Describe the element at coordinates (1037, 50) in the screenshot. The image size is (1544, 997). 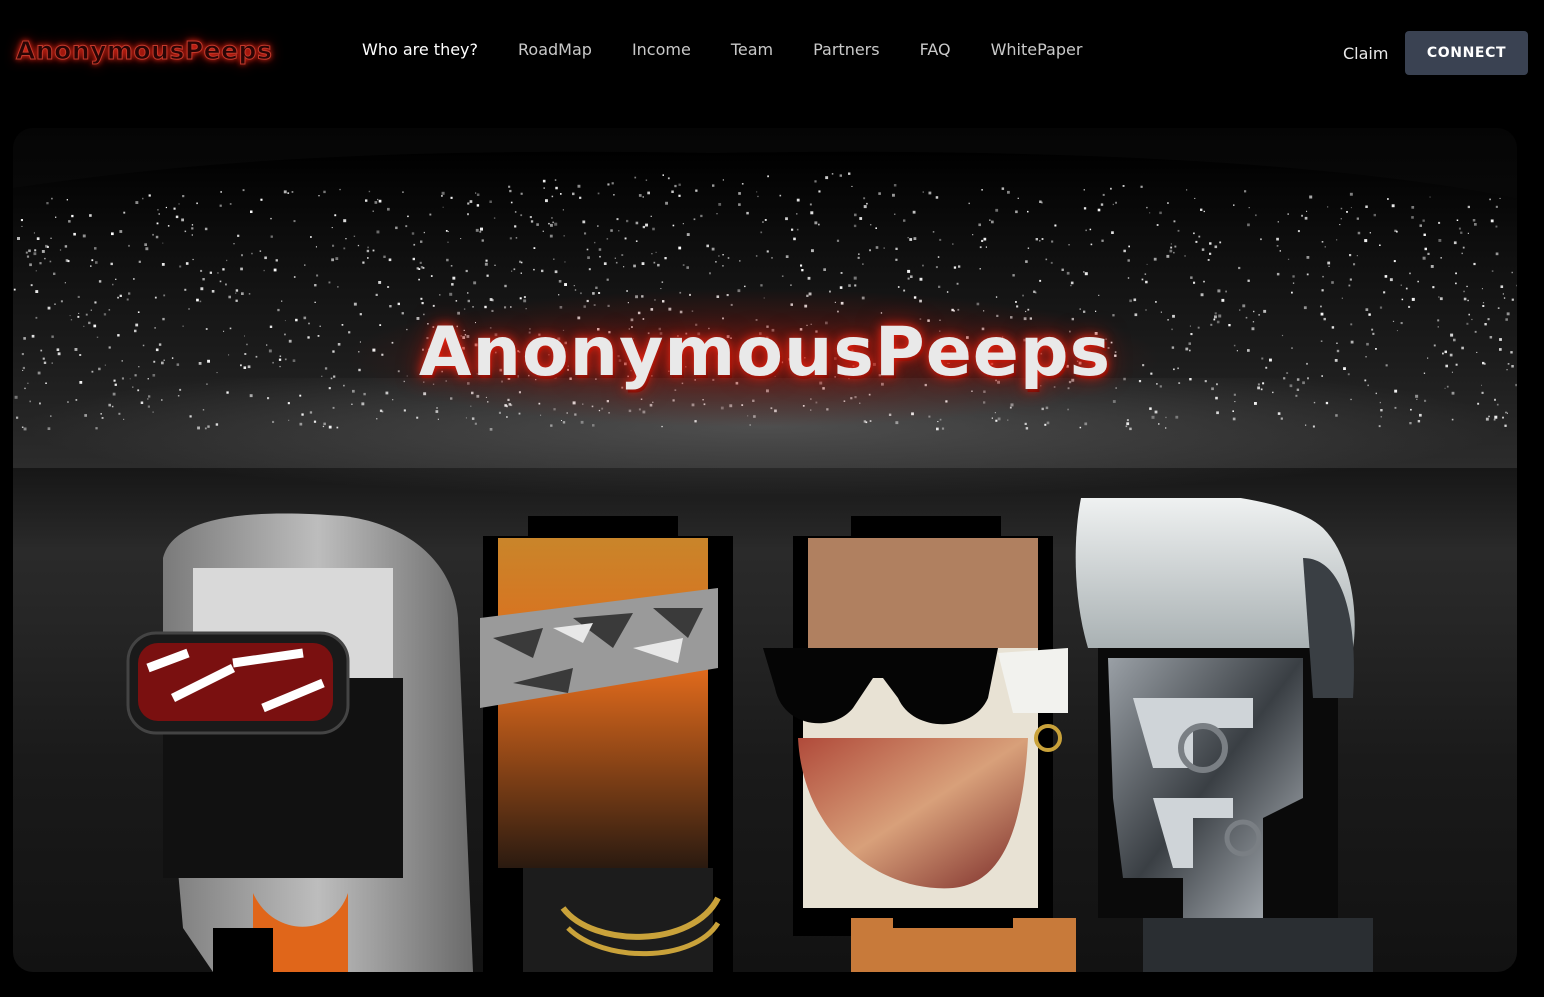
I see `nav-item-whitepaper: WhitePaper` at that location.